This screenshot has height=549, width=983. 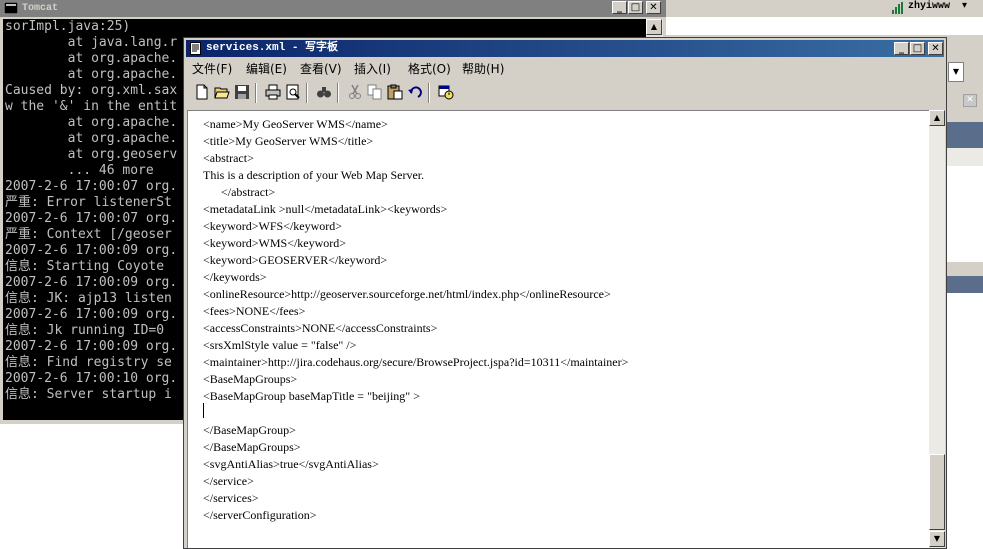 I want to click on document-scrollbar: ▲ ▼, so click(x=937, y=329).